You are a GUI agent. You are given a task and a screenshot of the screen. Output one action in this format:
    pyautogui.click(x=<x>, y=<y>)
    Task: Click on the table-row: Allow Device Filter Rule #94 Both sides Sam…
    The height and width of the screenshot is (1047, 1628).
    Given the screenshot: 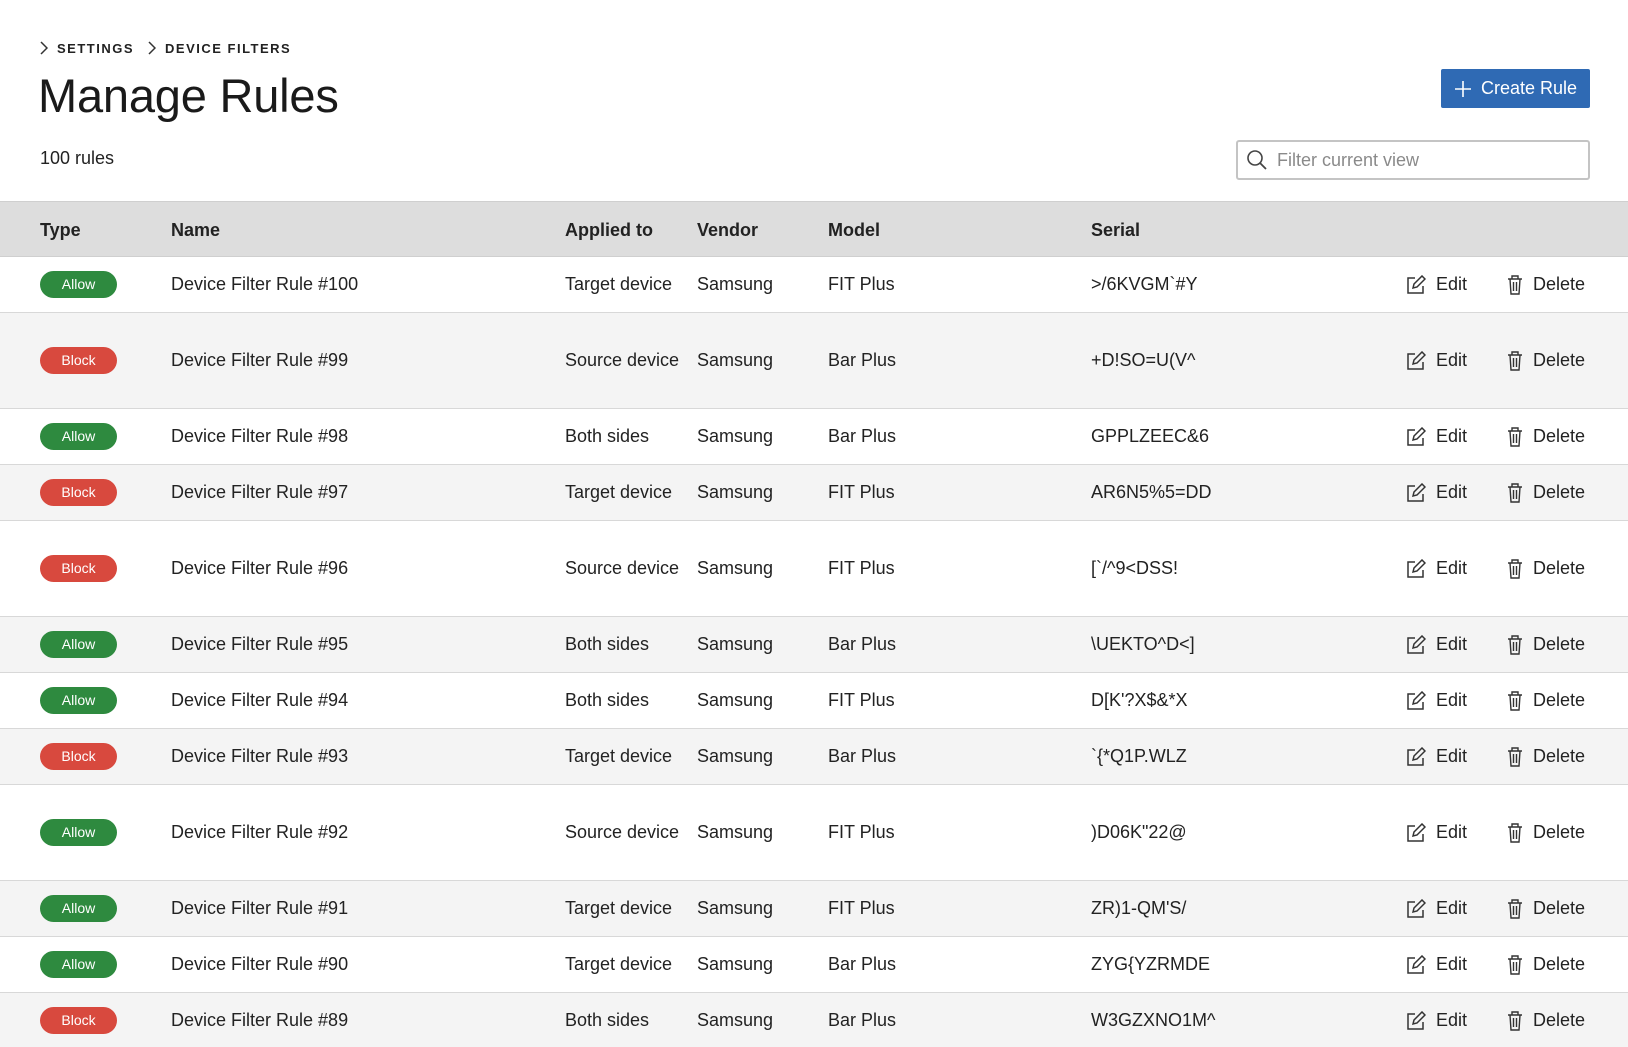 What is the action you would take?
    pyautogui.click(x=814, y=701)
    